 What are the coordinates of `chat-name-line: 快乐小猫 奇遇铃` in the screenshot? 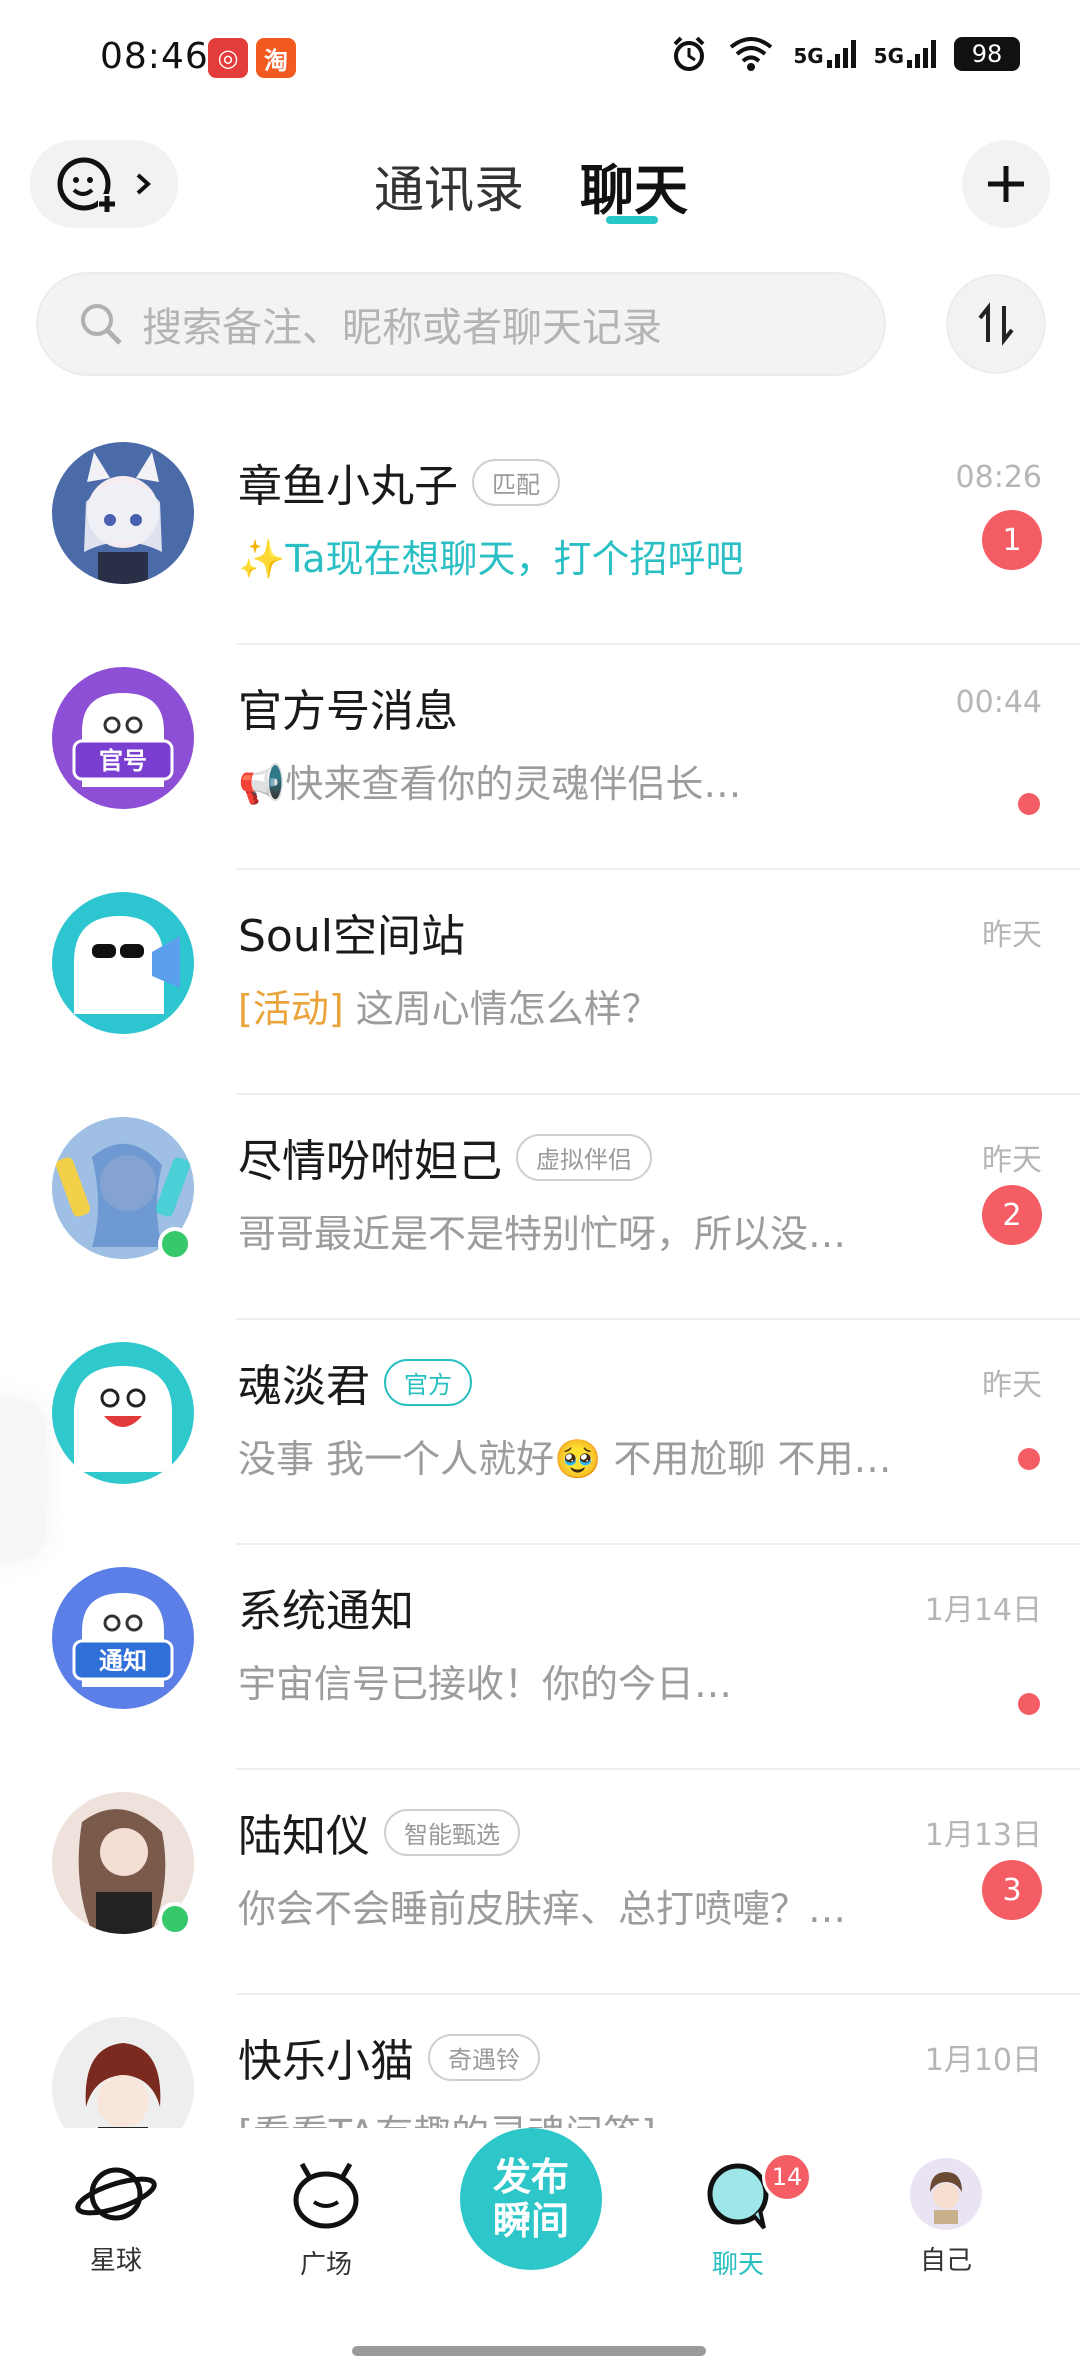 It's located at (389, 2057).